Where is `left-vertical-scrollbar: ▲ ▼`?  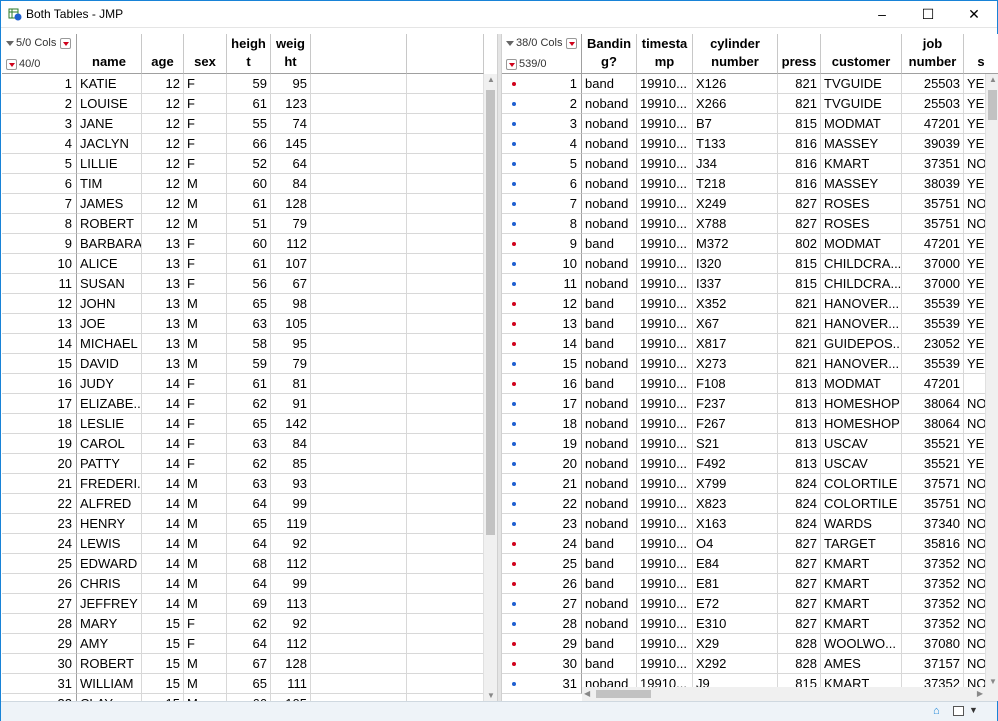 left-vertical-scrollbar: ▲ ▼ is located at coordinates (490, 387).